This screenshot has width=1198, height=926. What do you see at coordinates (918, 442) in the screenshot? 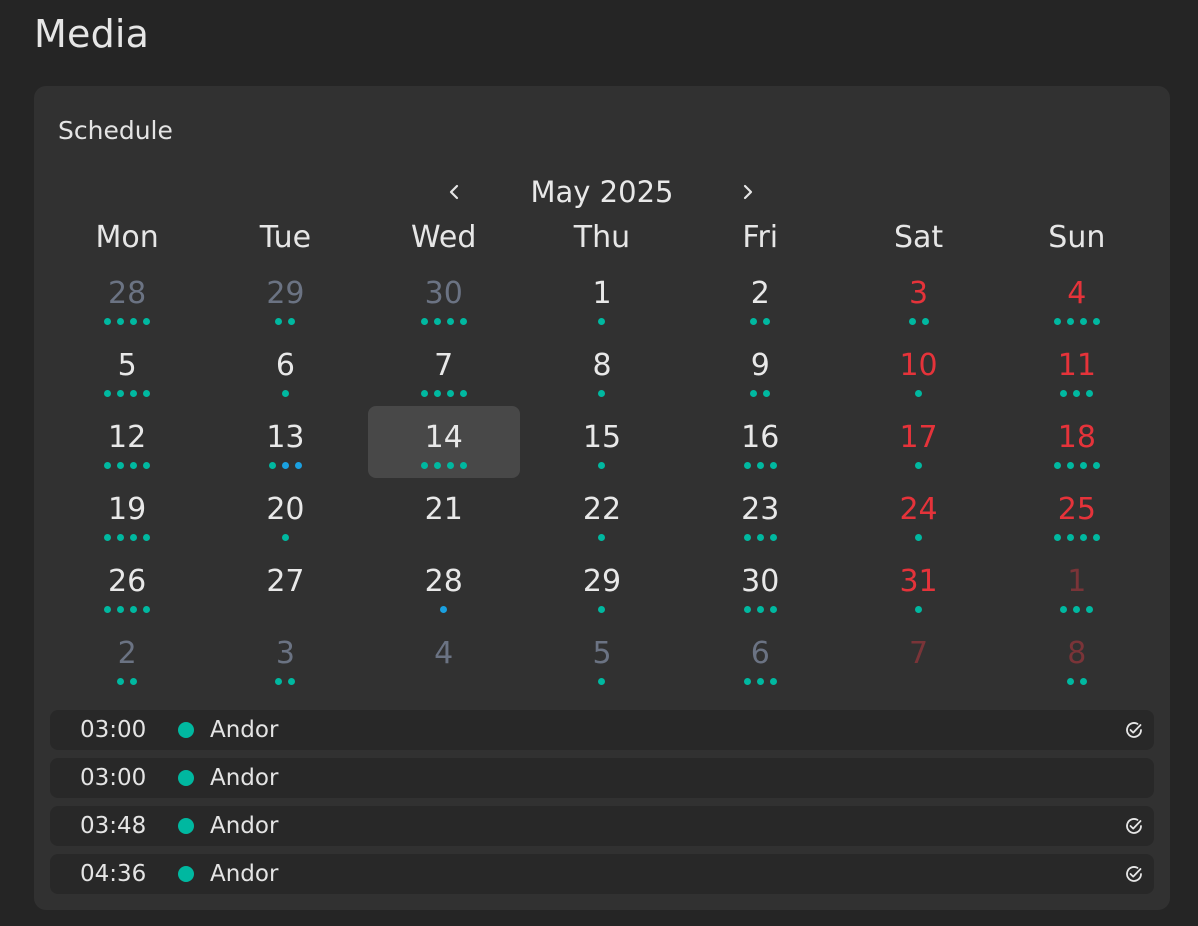
I see `calendar-day: 17` at bounding box center [918, 442].